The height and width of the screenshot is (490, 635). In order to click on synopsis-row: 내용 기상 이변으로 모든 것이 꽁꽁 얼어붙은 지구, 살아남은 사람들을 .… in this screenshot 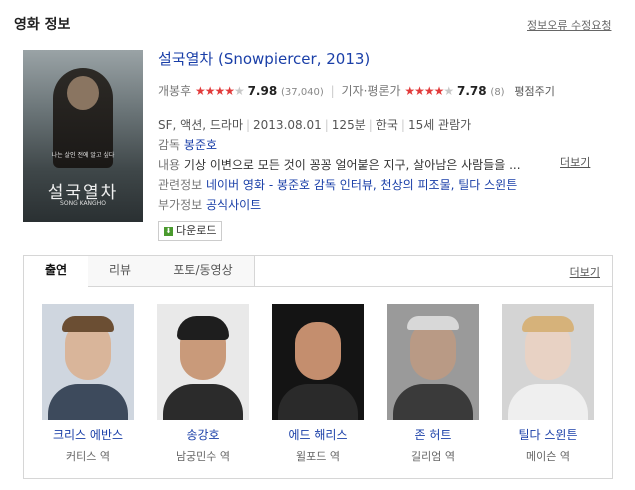, I will do `click(353, 164)`.